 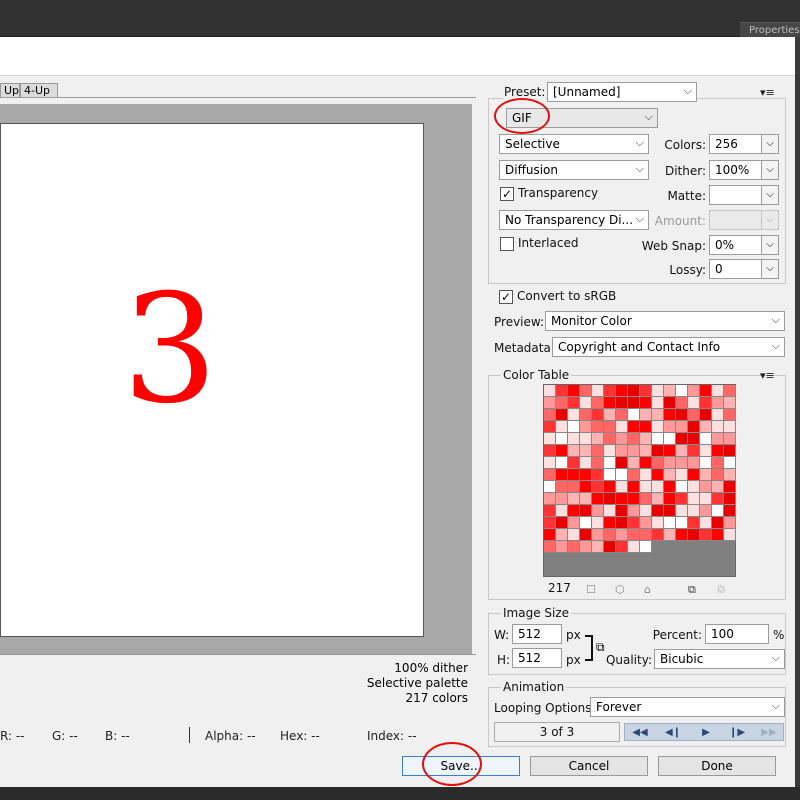 What do you see at coordinates (574, 170) in the screenshot?
I see `dither-algorithm-dropdown: Diffusion ⌵` at bounding box center [574, 170].